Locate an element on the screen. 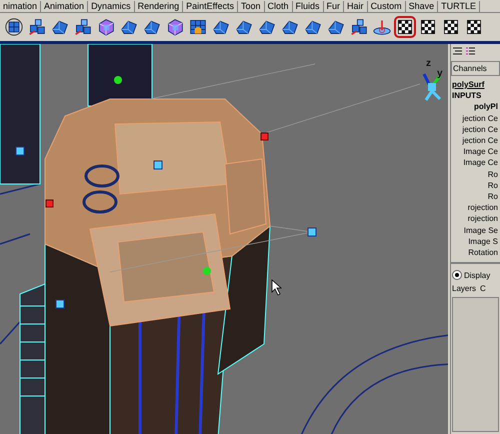 The width and height of the screenshot is (500, 434). cone-icon is located at coordinates (382, 27).